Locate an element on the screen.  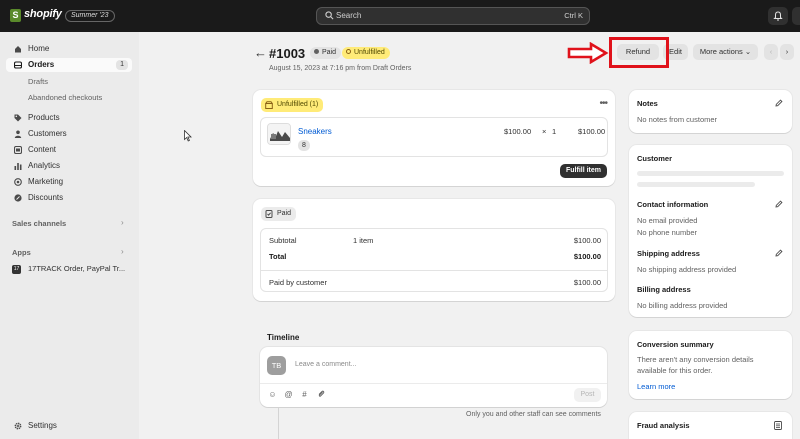
back-button: ← is located at coordinates (260, 52).